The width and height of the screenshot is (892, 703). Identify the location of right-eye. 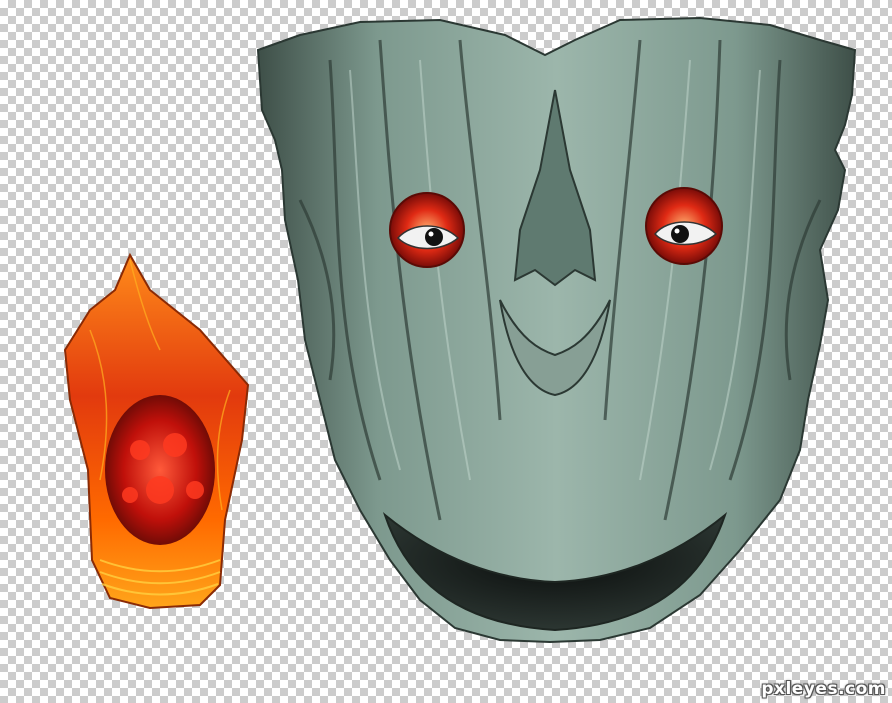
(684, 226).